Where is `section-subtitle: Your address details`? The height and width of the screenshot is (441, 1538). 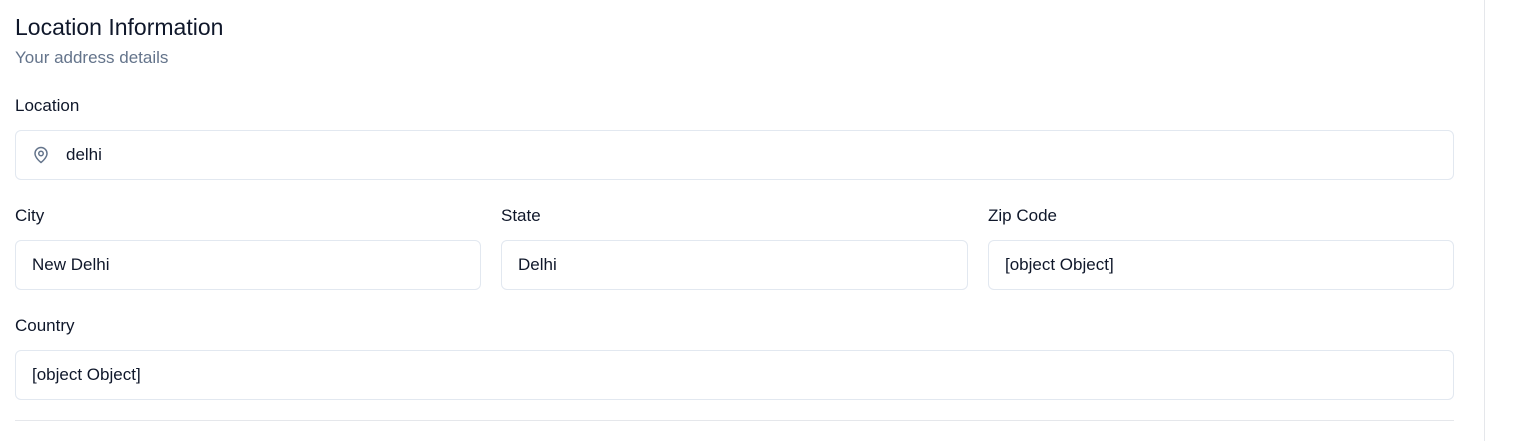 section-subtitle: Your address details is located at coordinates (92, 57).